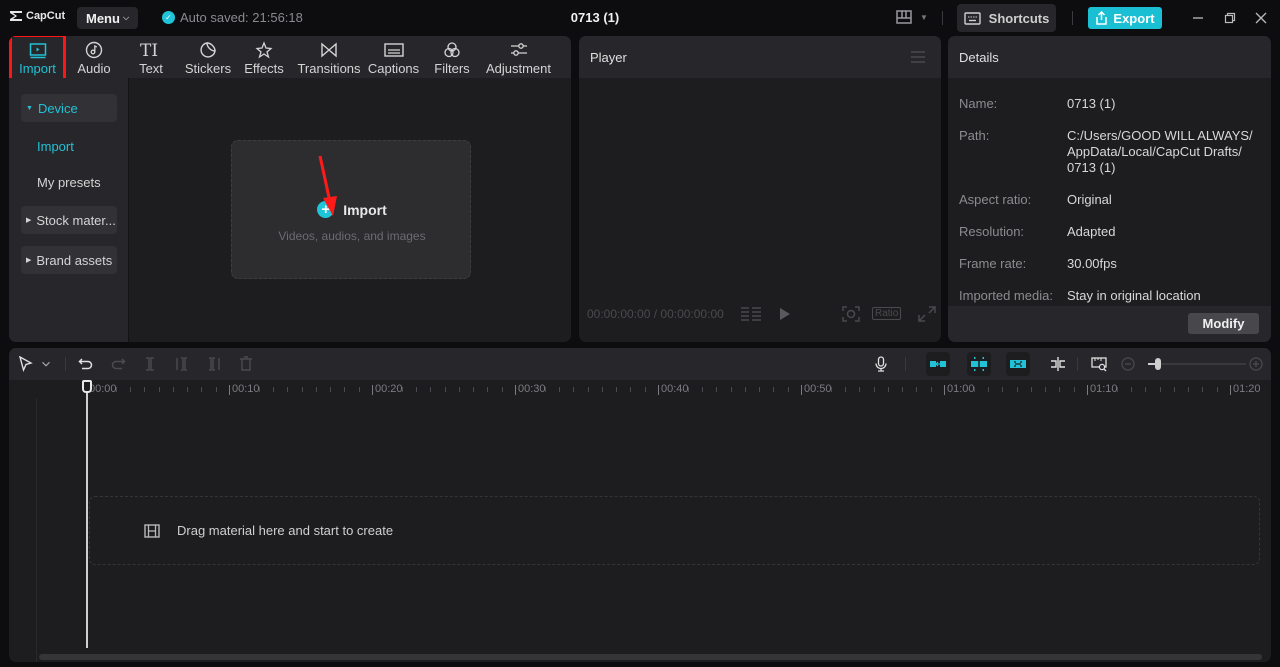  What do you see at coordinates (887, 313) in the screenshot?
I see `ratio-button: Ratio` at bounding box center [887, 313].